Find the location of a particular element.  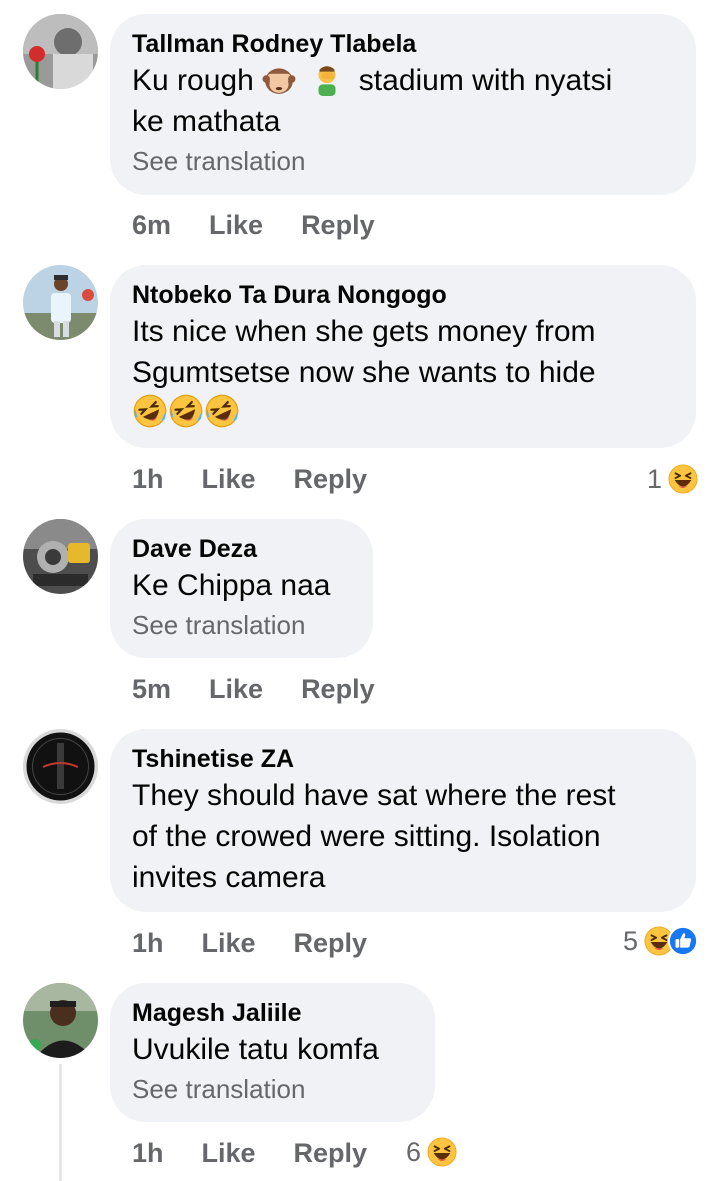

thread-line is located at coordinates (60, 1122).